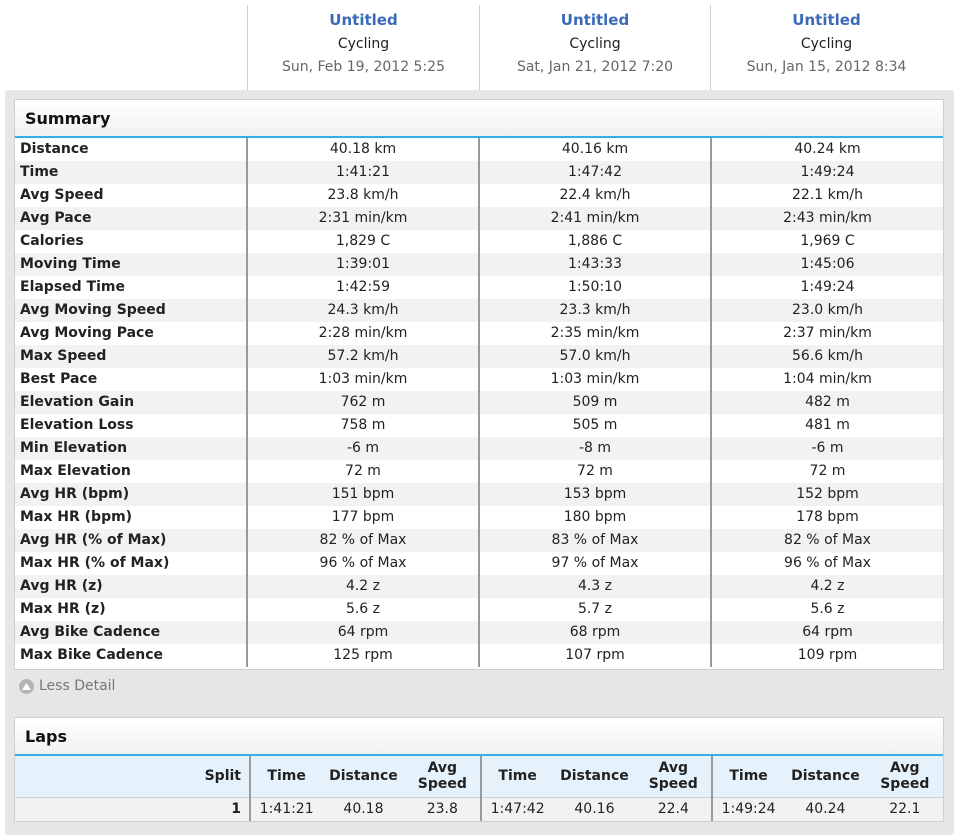 The height and width of the screenshot is (837, 957). I want to click on activity-date: Sat, Jan 21, 2012 7:20, so click(595, 67).